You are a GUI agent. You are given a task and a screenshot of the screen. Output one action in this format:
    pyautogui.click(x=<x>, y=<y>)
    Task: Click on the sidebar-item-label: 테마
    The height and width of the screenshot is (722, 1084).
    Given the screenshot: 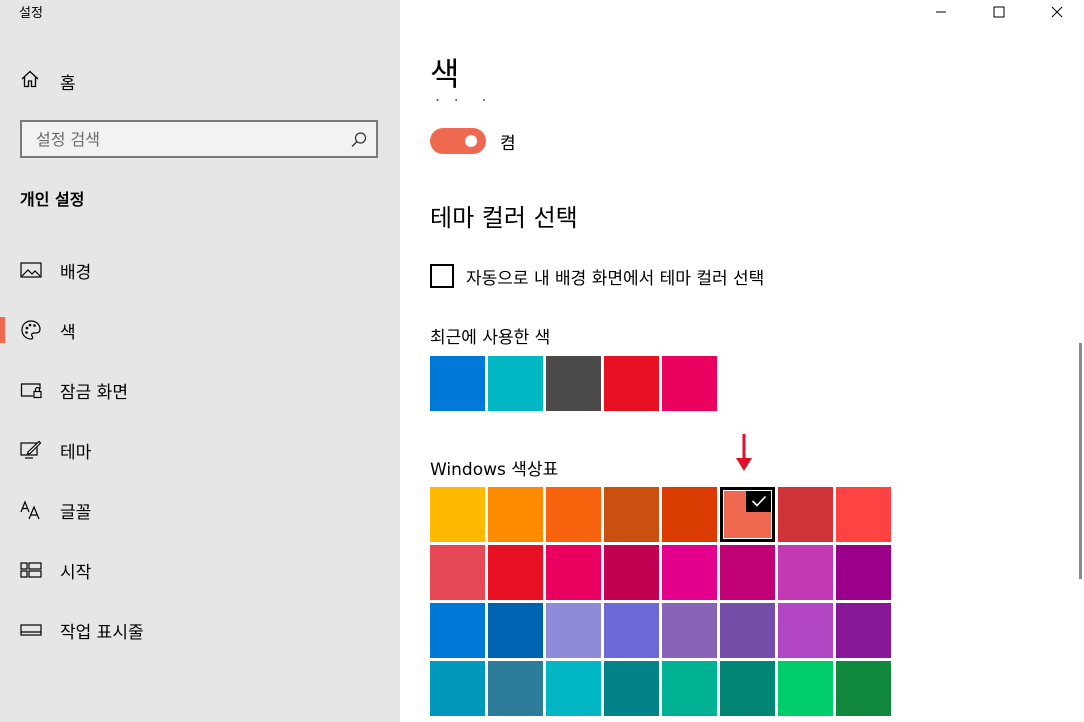 What is the action you would take?
    pyautogui.click(x=76, y=452)
    